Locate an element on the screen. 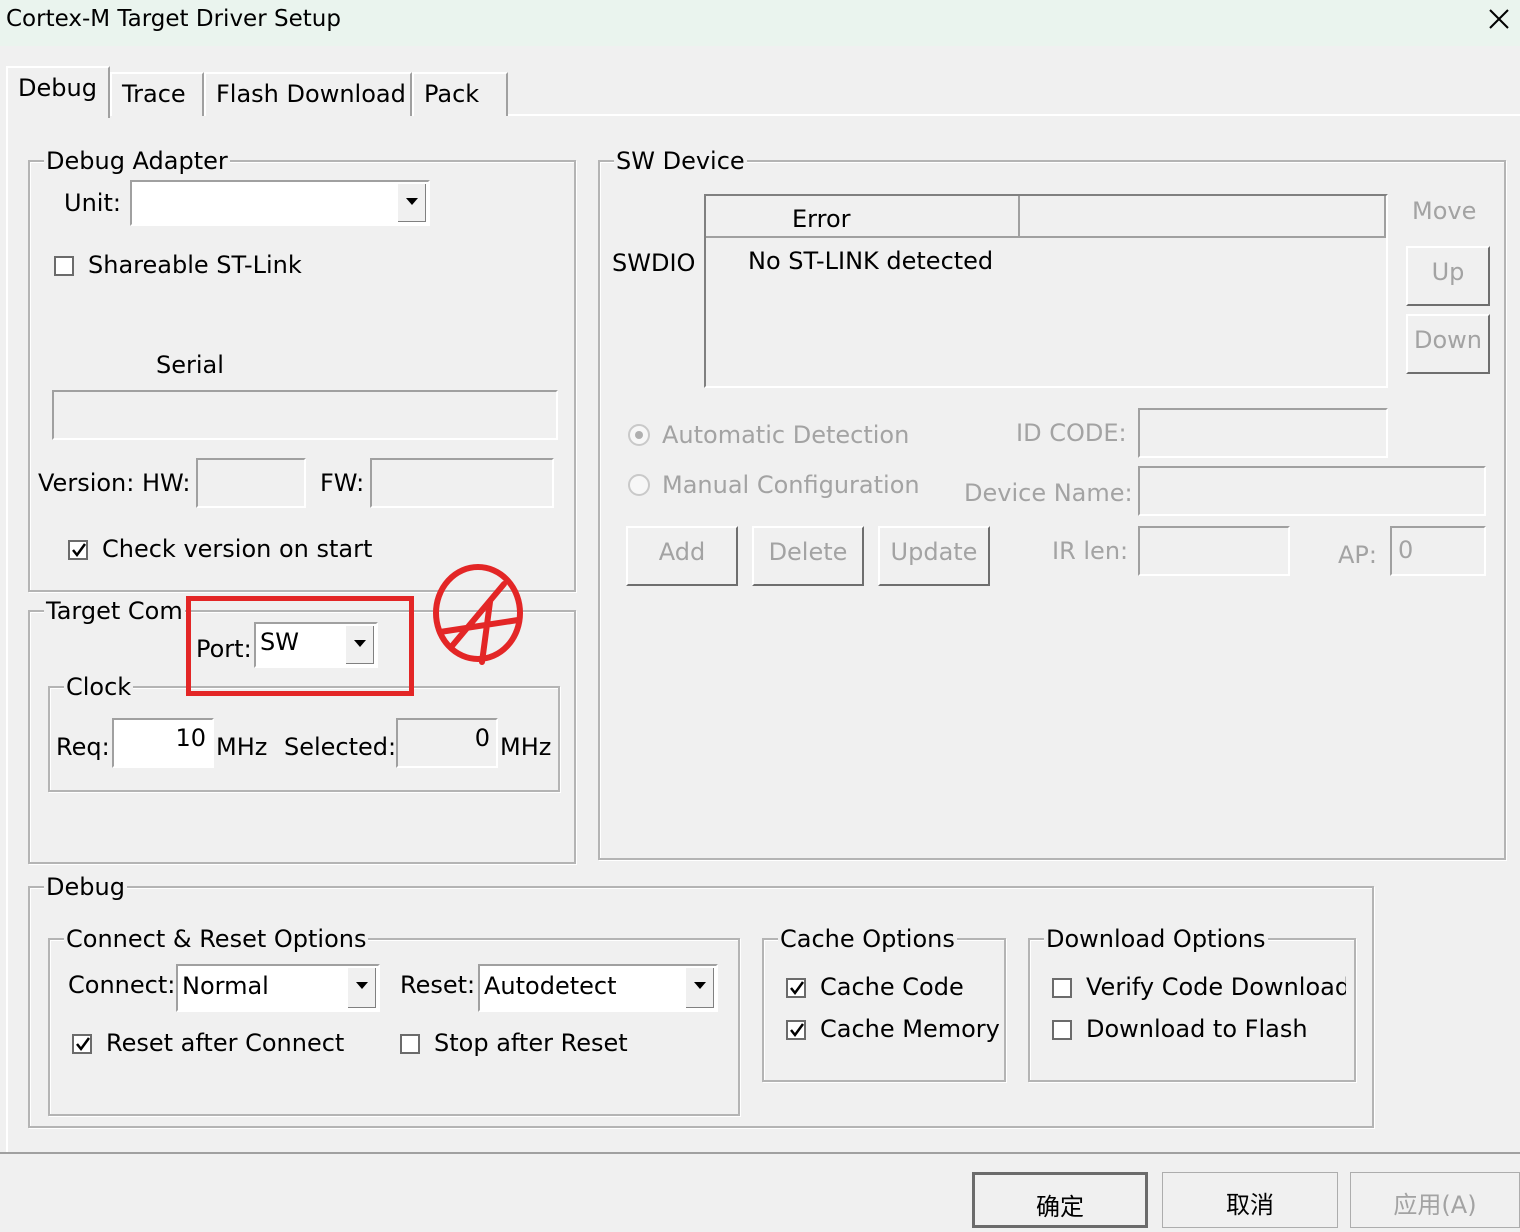 The height and width of the screenshot is (1232, 1520). id-code-field is located at coordinates (1263, 433).